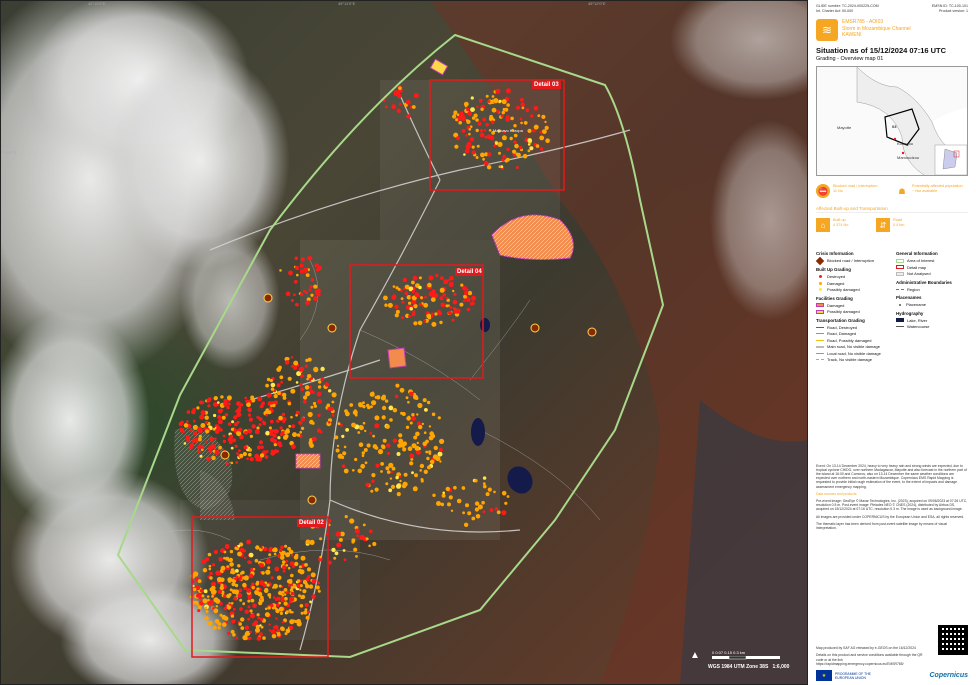  Describe the element at coordinates (852, 328) in the screenshot. I see `legend-road-destroyed: Road, Destroyed` at that location.